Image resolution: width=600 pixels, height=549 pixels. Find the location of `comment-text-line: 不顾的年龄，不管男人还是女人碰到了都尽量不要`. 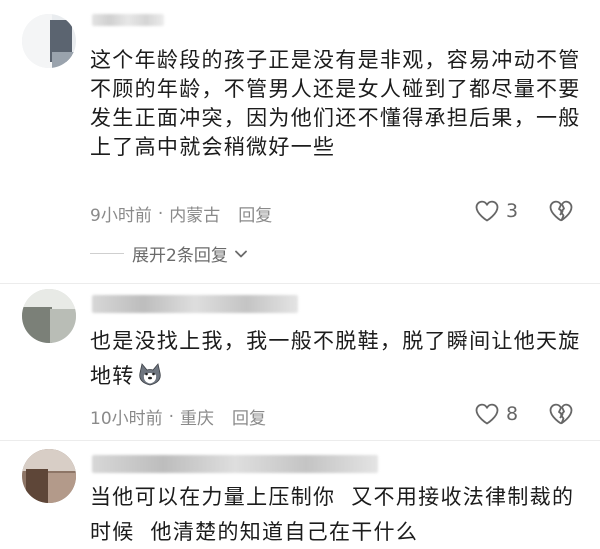

comment-text-line: 不顾的年龄，不管男人还是女人碰到了都尽量不要 is located at coordinates (335, 89).